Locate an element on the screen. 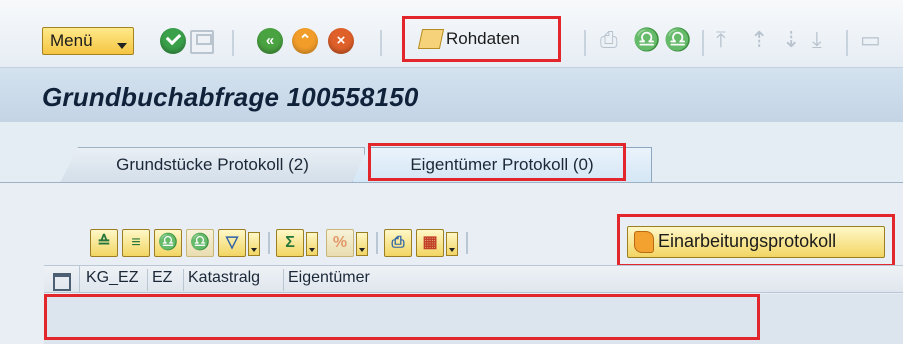 The width and height of the screenshot is (903, 344). filter-icon: ▽ is located at coordinates (232, 242).